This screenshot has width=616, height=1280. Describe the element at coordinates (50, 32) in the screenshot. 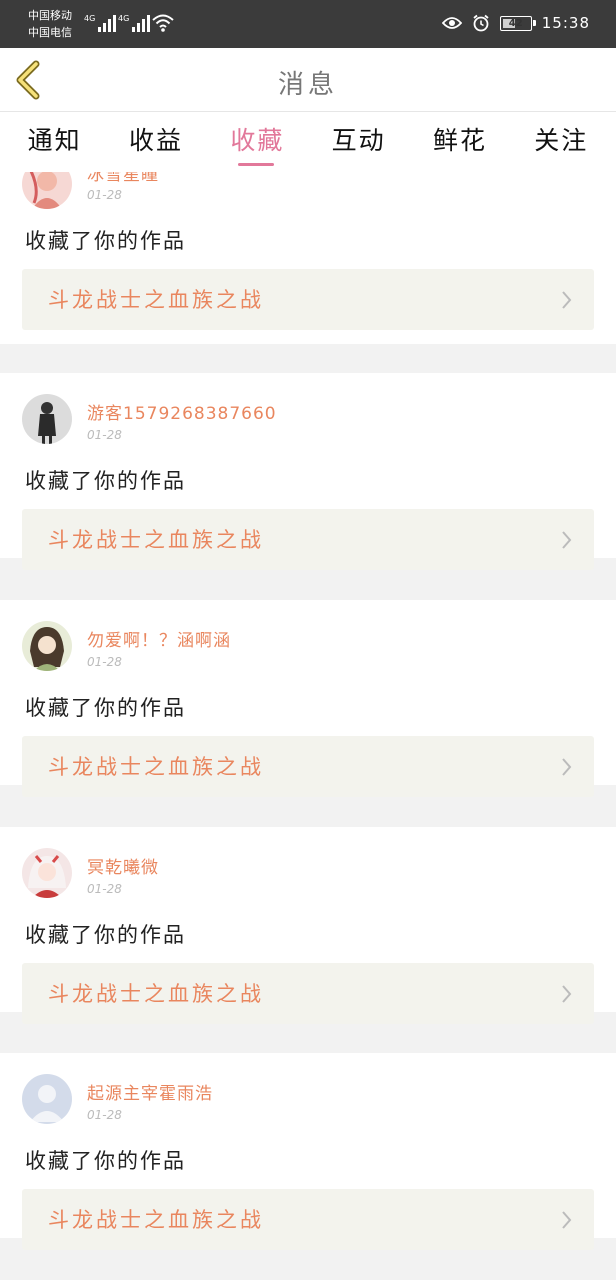

I see `carrier-2: 中国电信` at that location.